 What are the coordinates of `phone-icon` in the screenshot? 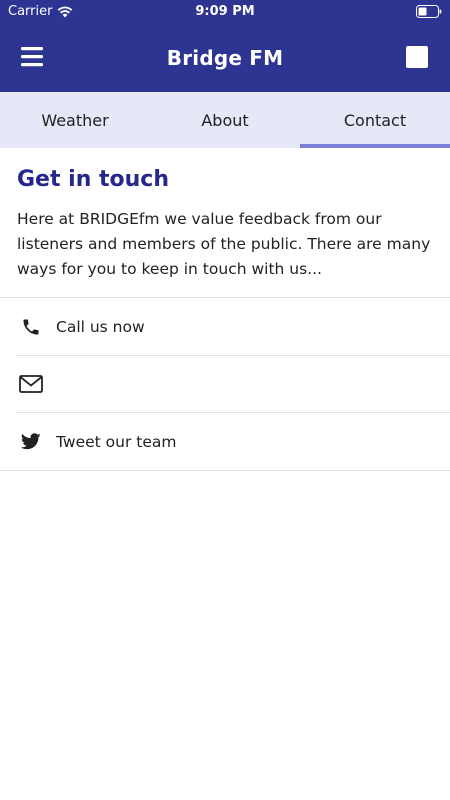 It's located at (31, 327).